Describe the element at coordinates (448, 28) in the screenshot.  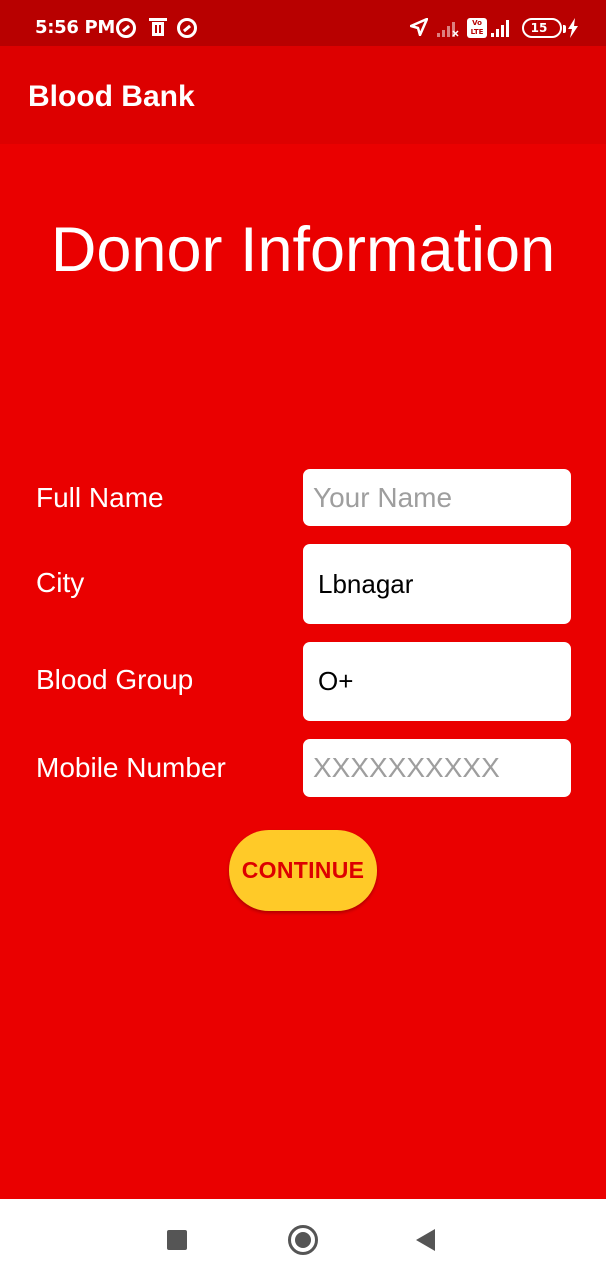
I see `signal-weak-icon` at that location.